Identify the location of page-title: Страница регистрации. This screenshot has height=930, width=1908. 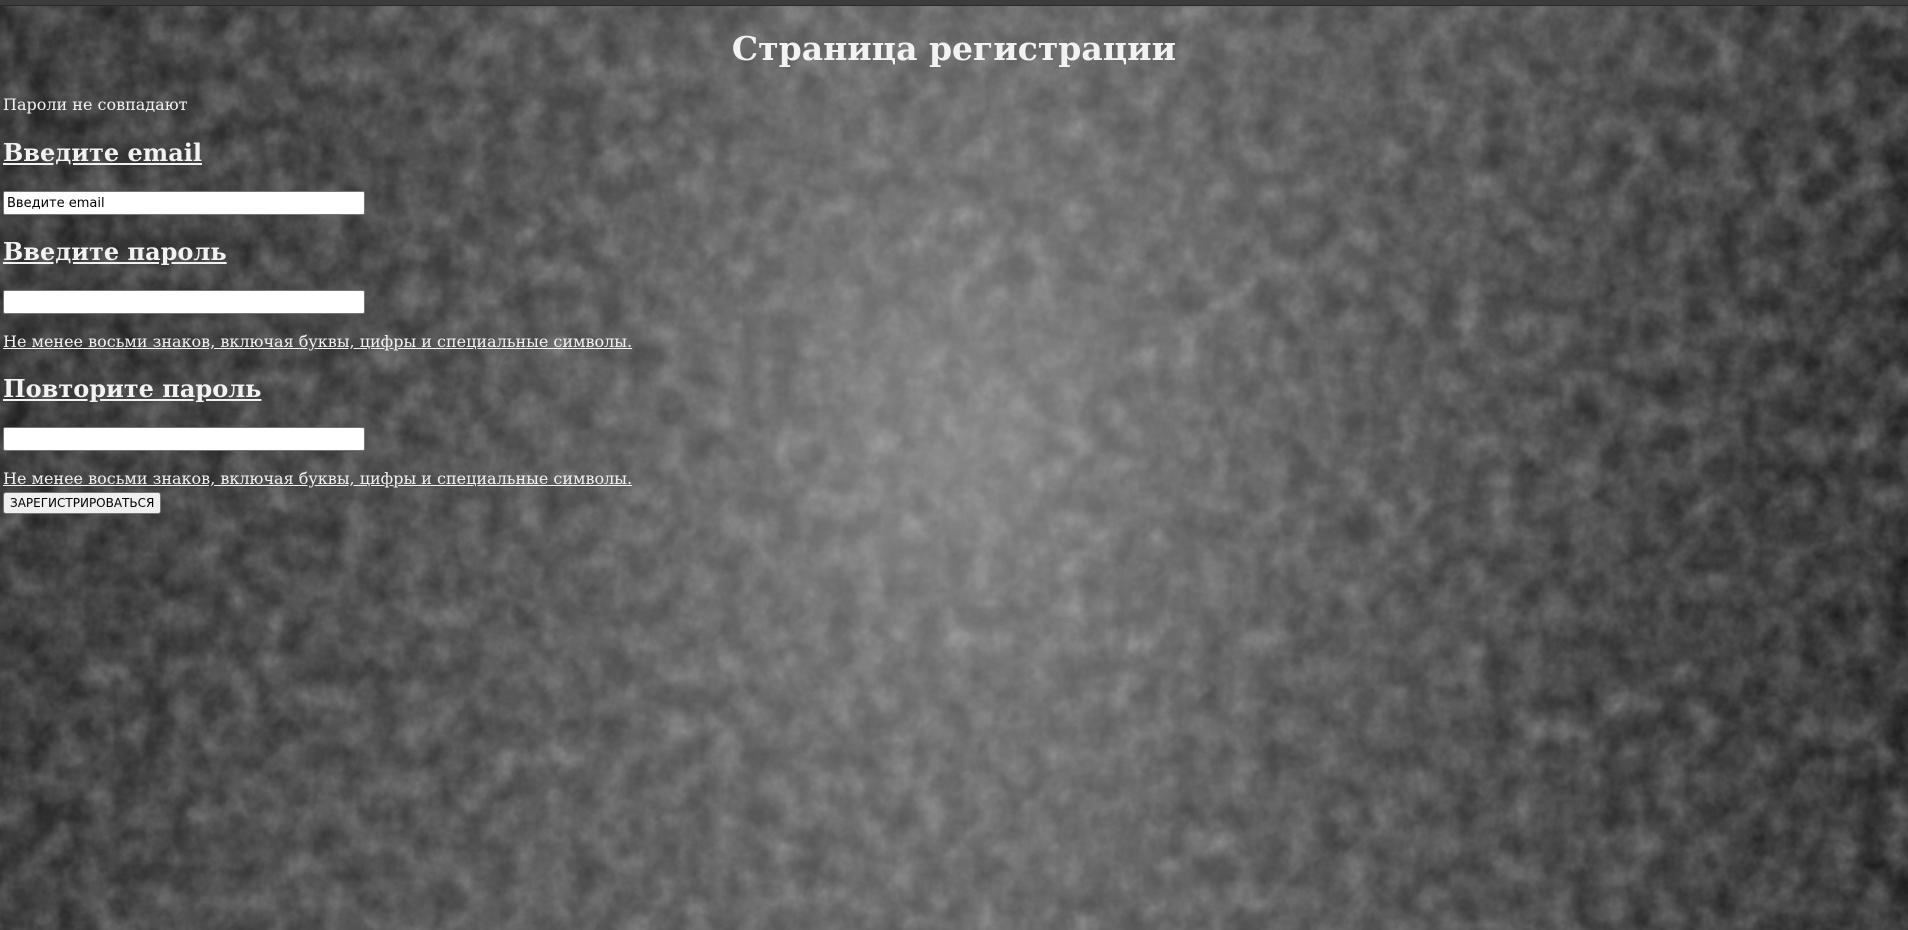
(954, 48).